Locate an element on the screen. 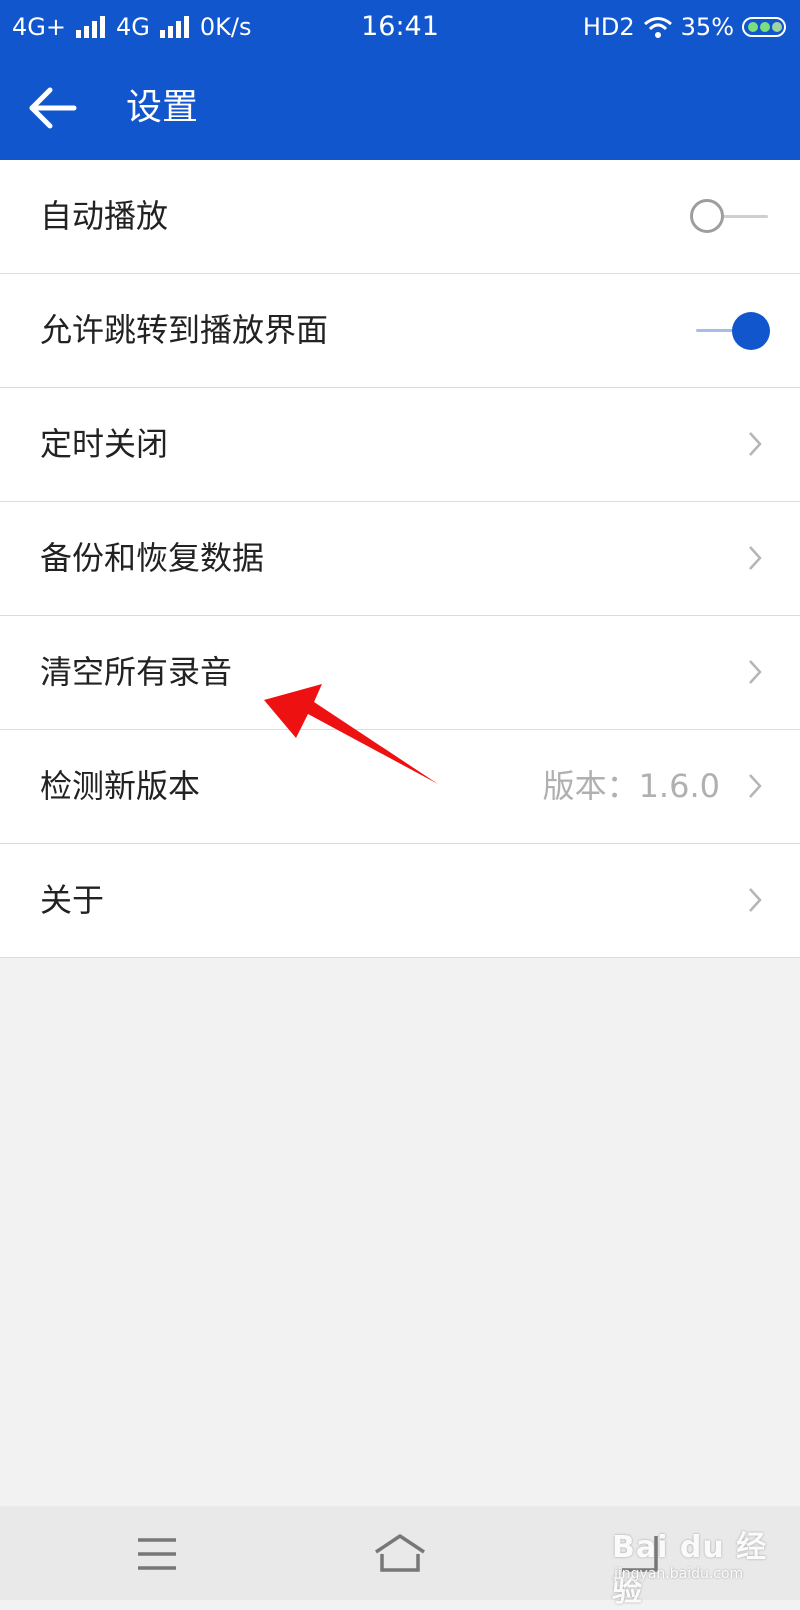  wifi-icon is located at coordinates (657, 27).